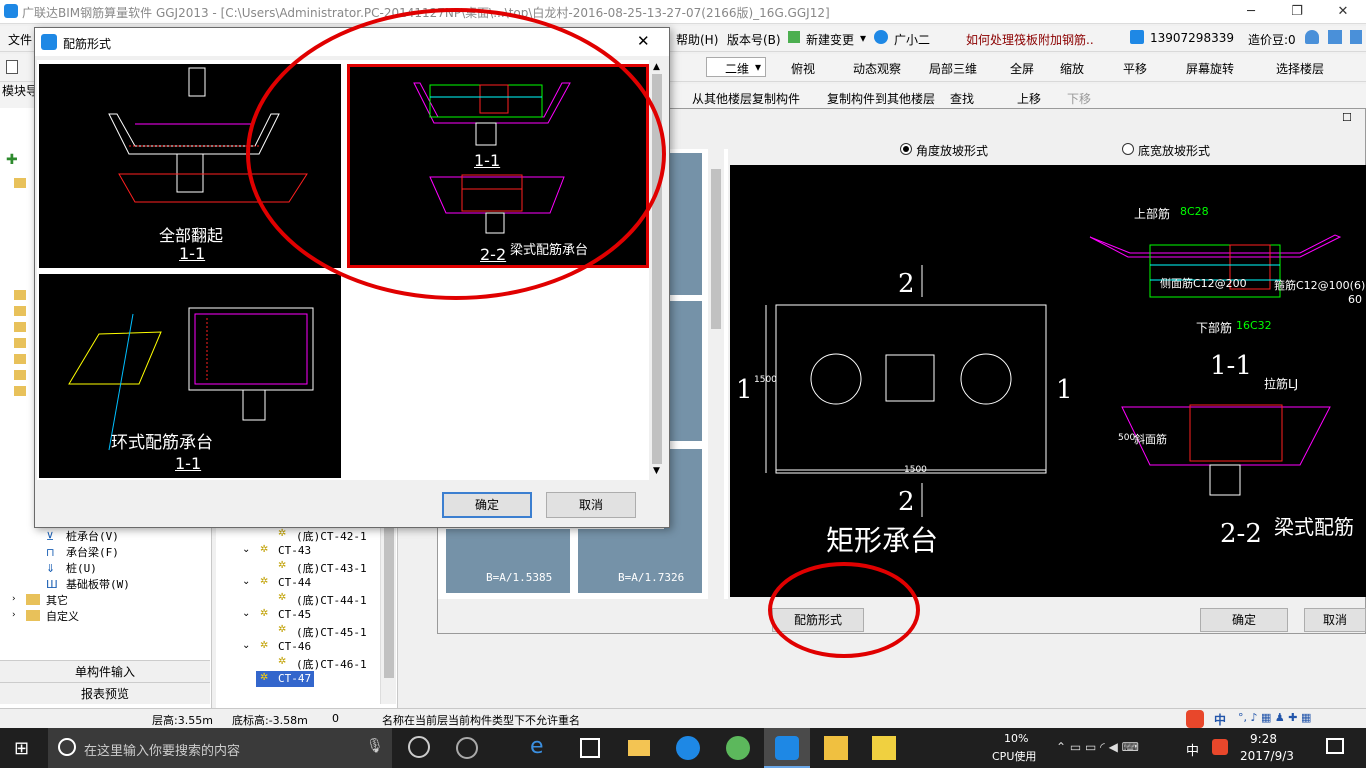 Image resolution: width=1366 pixels, height=768 pixels. Describe the element at coordinates (1128, 149) in the screenshot. I see `radio-width-slope` at that location.